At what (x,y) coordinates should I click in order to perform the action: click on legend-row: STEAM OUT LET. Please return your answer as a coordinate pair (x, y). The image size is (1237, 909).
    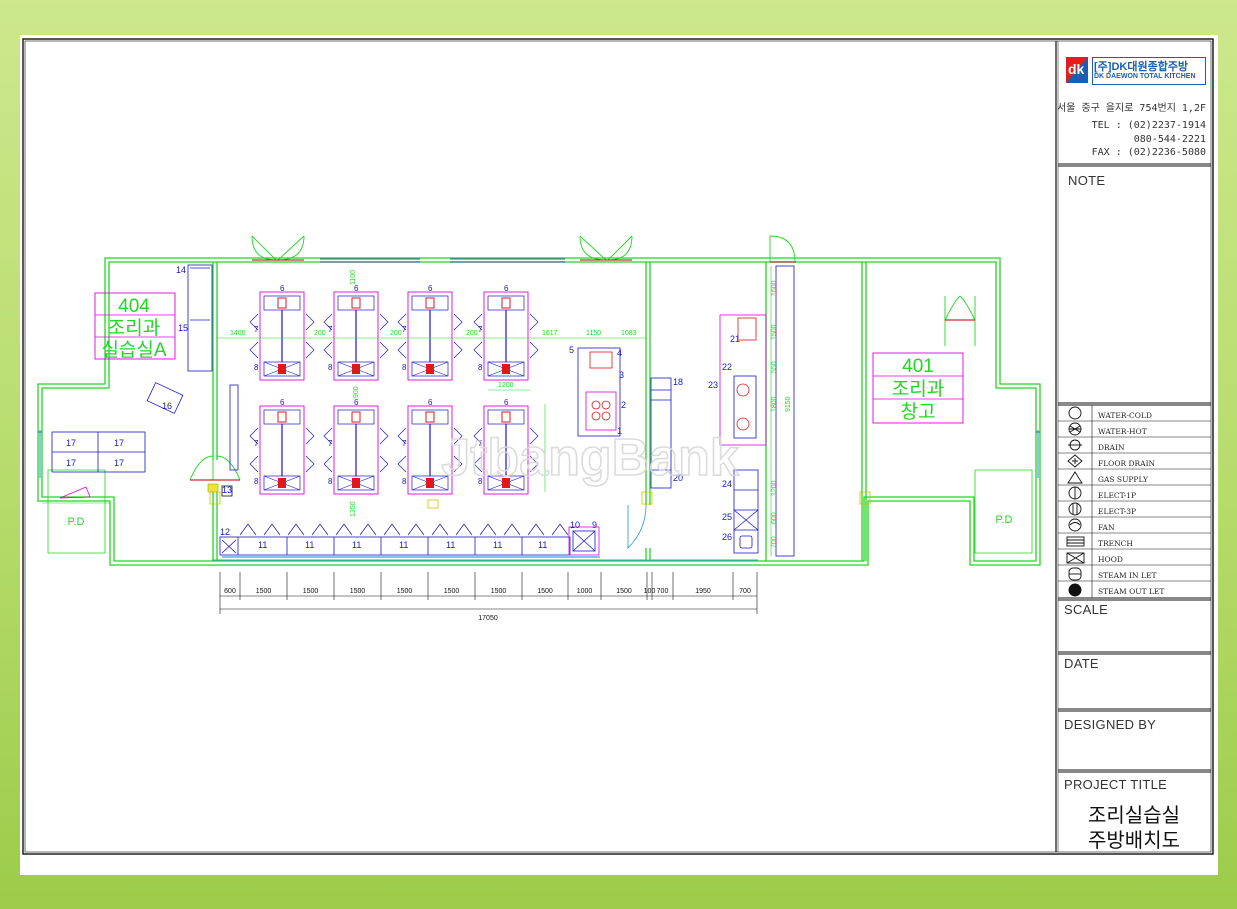
    Looking at the image, I should click on (1134, 593).